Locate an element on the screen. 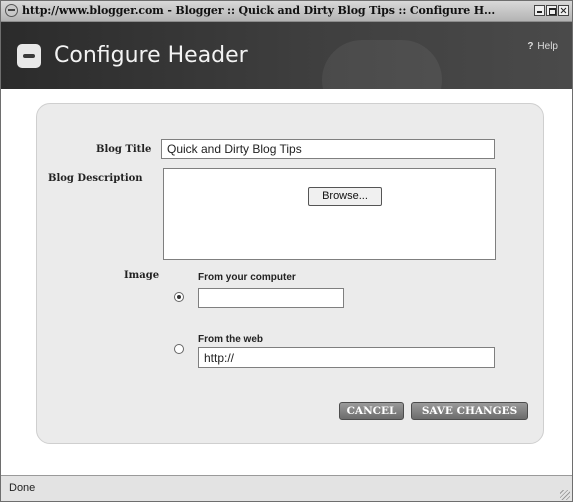  from-computer-radio is located at coordinates (179, 297).